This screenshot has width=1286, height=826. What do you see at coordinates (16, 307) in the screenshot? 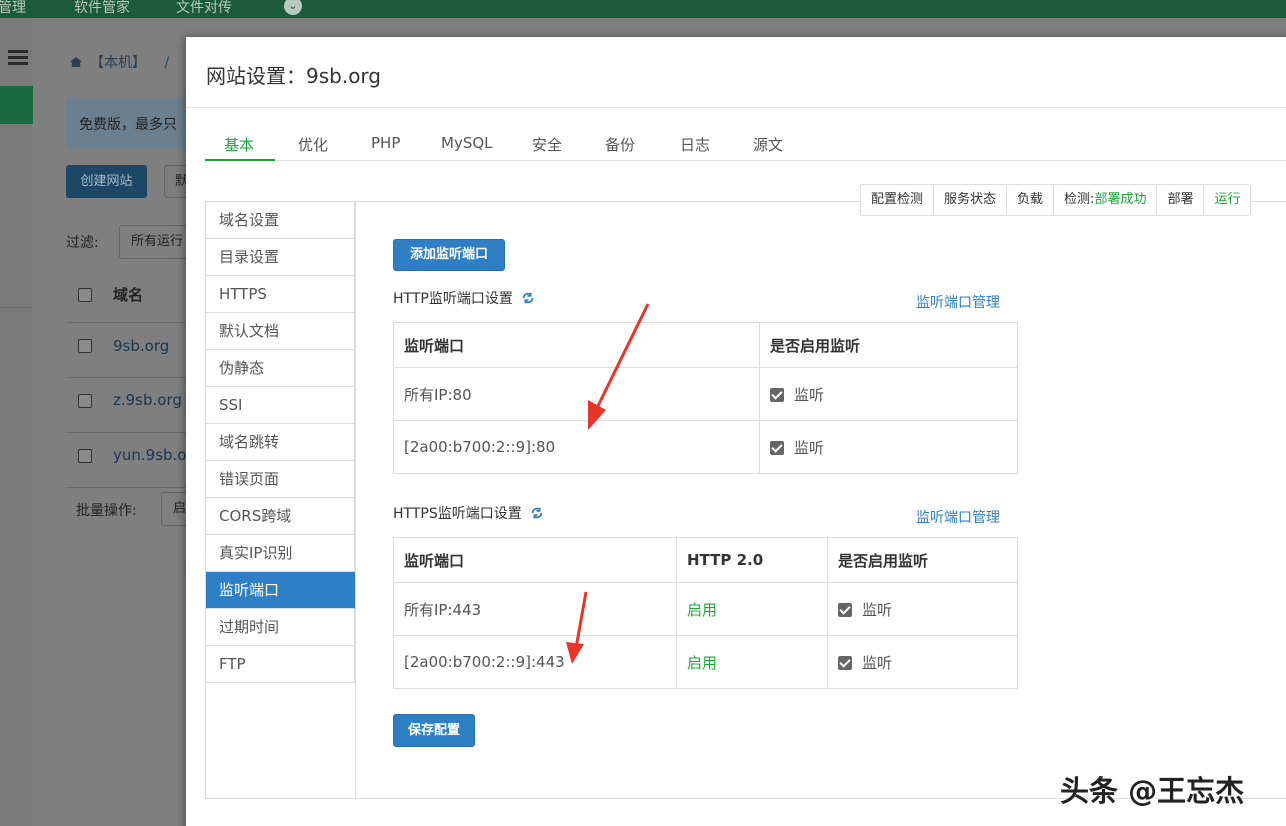
I see `sidebar-divider` at bounding box center [16, 307].